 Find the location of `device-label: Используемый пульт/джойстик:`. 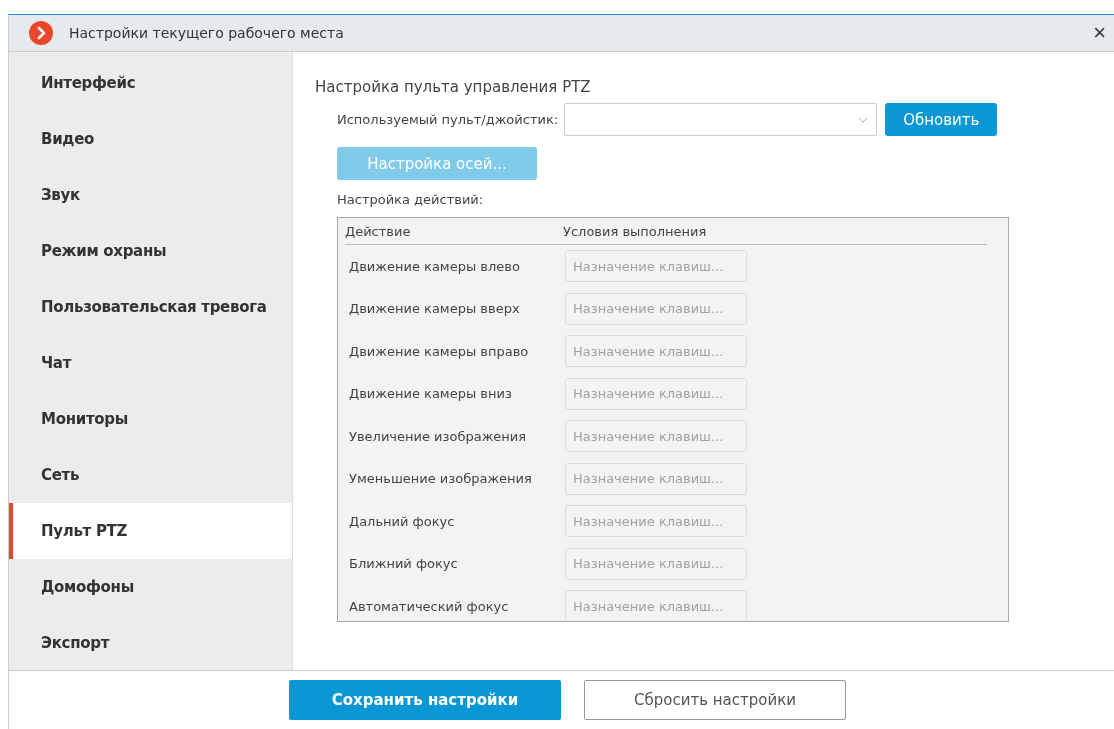

device-label: Используемый пульт/джойстик: is located at coordinates (448, 119).